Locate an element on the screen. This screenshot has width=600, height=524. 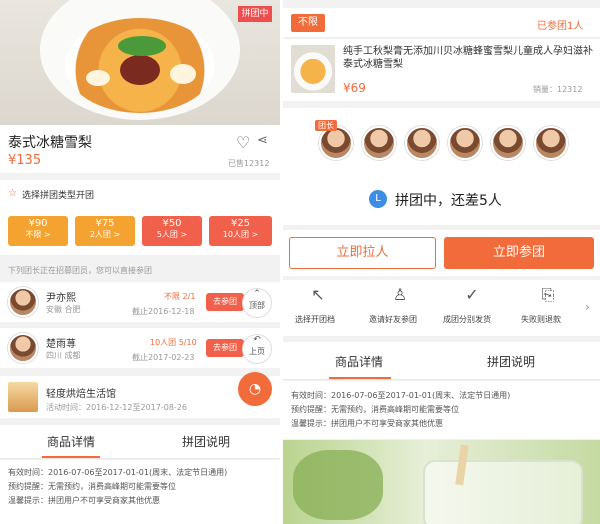
leader-deadline: 截止2017-02-23 is located at coordinates (163, 357).